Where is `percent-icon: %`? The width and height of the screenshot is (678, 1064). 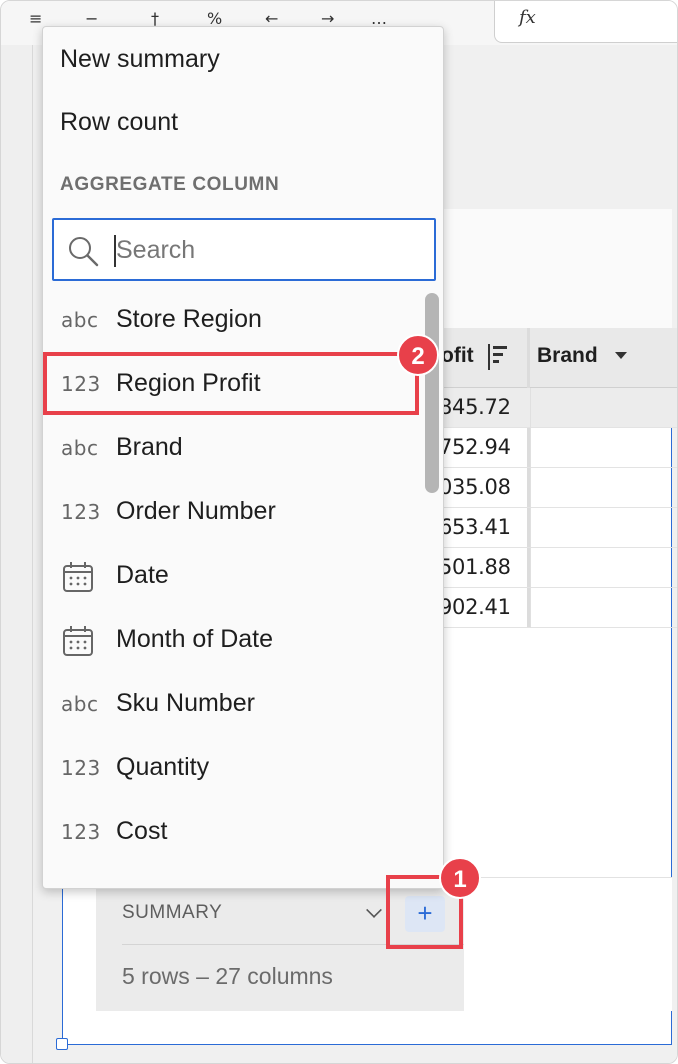
percent-icon: % is located at coordinates (217, 18).